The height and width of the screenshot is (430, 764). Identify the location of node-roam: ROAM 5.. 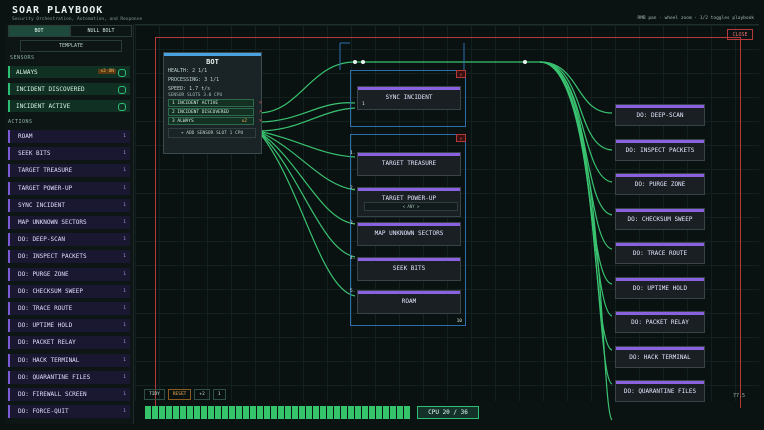
(405, 301).